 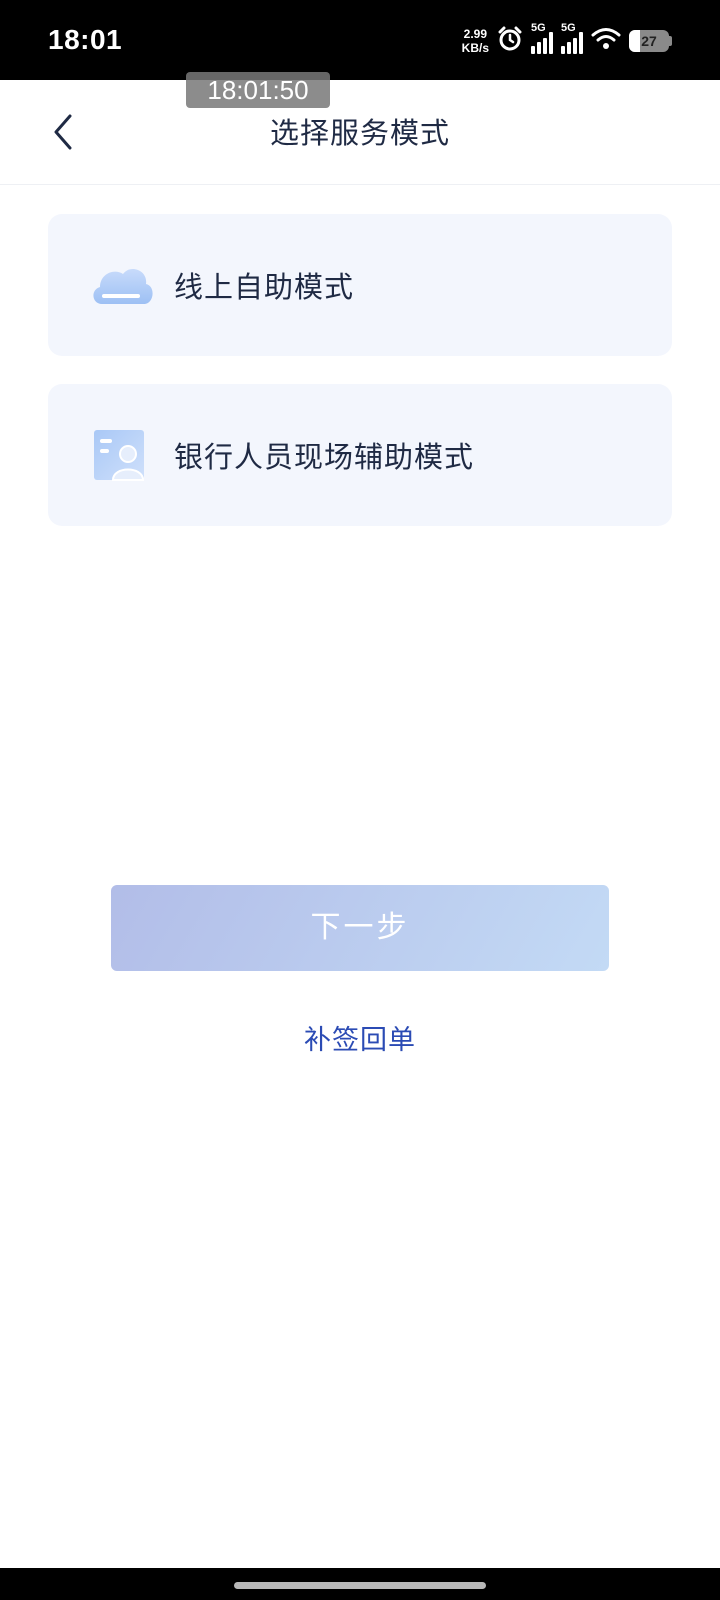 What do you see at coordinates (475, 48) in the screenshot?
I see `network-speed-unit: KB/s` at bounding box center [475, 48].